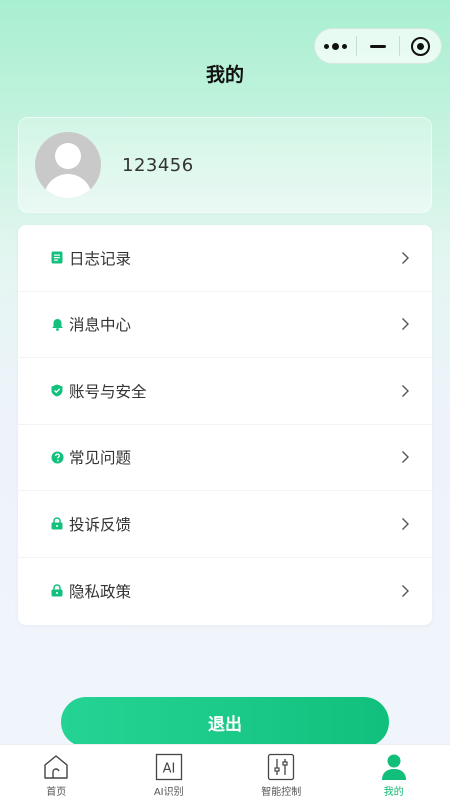  What do you see at coordinates (108, 391) in the screenshot?
I see `menu-item-label: 账号与安全` at bounding box center [108, 391].